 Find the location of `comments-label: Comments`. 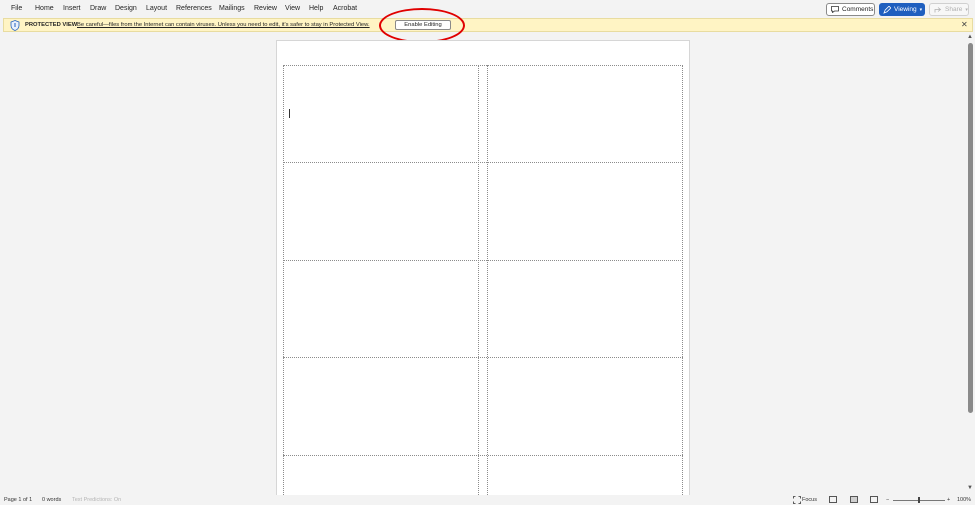

comments-label: Comments is located at coordinates (858, 9).